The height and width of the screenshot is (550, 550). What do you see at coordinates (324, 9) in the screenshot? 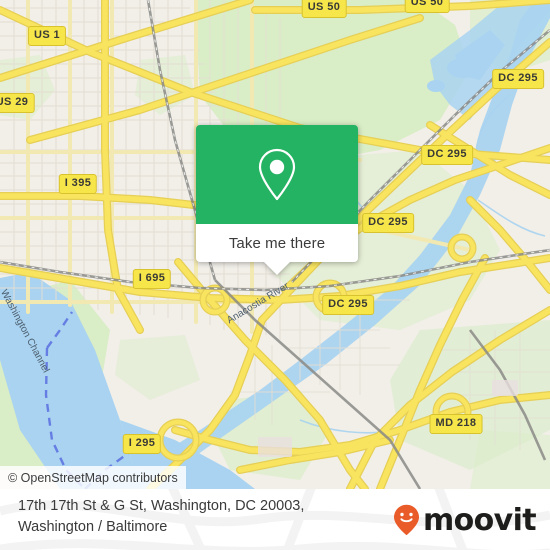
I see `road-shield-us-50-a: US 50` at bounding box center [324, 9].